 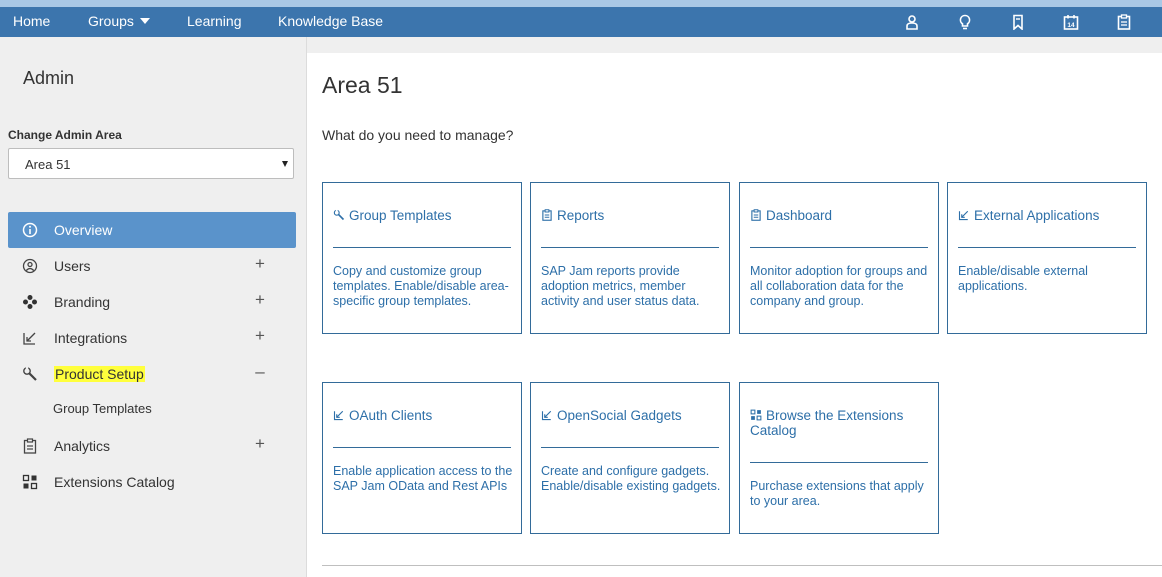 What do you see at coordinates (31, 22) in the screenshot?
I see `nav-home: Home` at bounding box center [31, 22].